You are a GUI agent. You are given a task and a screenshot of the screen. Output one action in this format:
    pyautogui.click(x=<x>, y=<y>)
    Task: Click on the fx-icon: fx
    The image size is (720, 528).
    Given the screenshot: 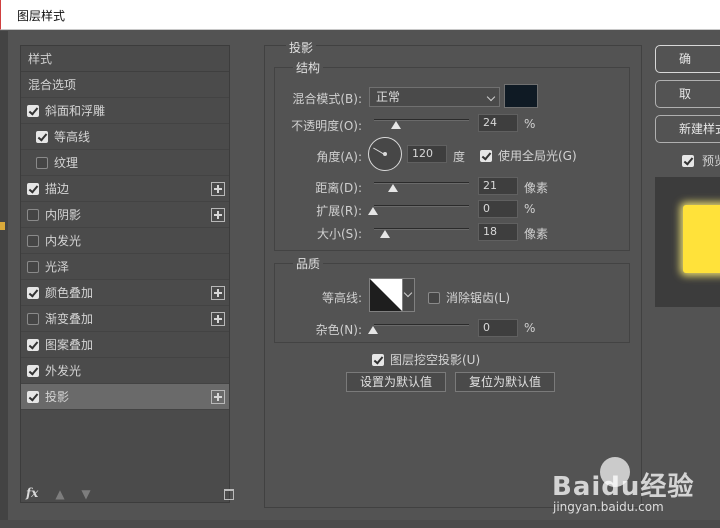 What is the action you would take?
    pyautogui.click(x=32, y=493)
    